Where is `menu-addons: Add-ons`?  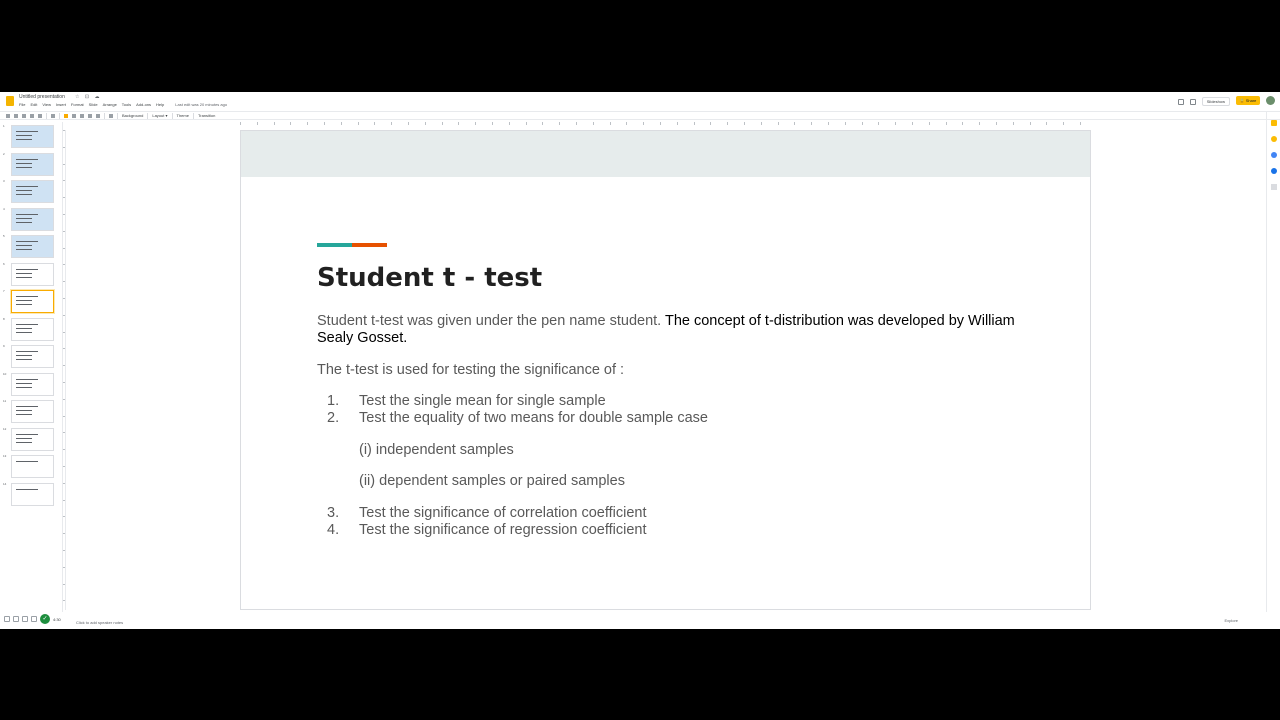
menu-addons: Add-ons is located at coordinates (143, 105).